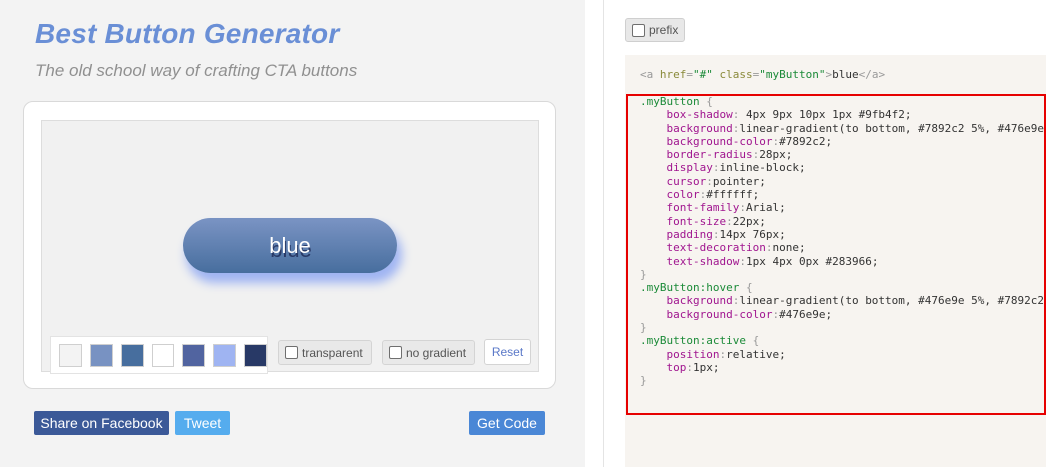 This screenshot has width=1046, height=467. Describe the element at coordinates (225, 355) in the screenshot. I see `swatch-periwinkle` at that location.